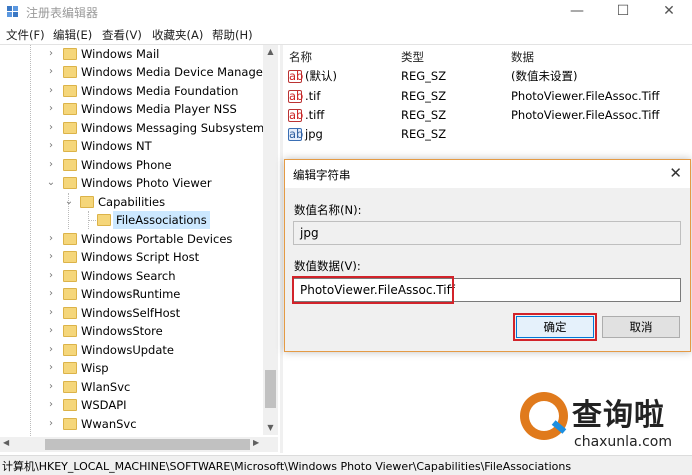 This screenshot has width=692, height=475. Describe the element at coordinates (577, 12) in the screenshot. I see `minimize-button: —` at that location.